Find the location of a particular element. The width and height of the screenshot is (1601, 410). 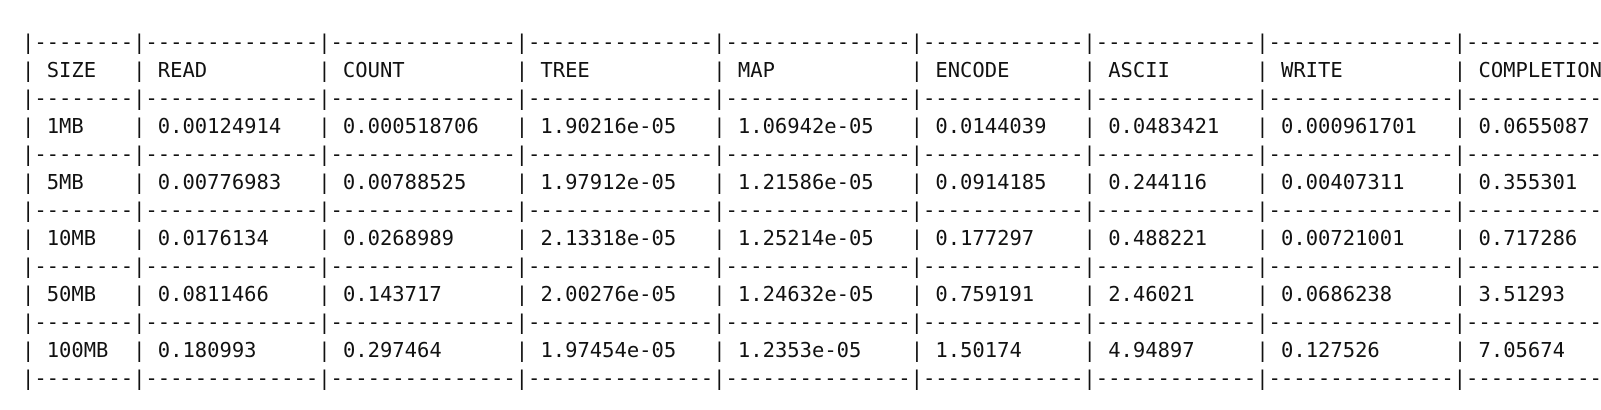

table-cell: 0.0686238 is located at coordinates (1337, 294).